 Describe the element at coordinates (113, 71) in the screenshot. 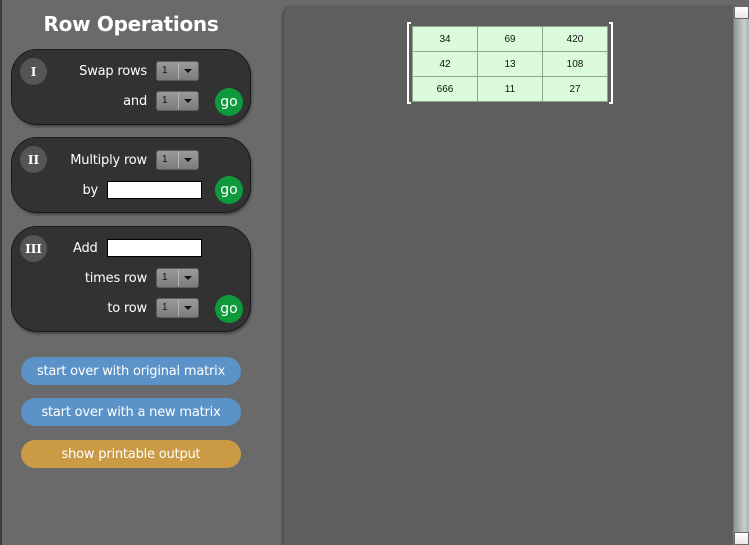

I see `swap-rows-label: Swap rows` at that location.